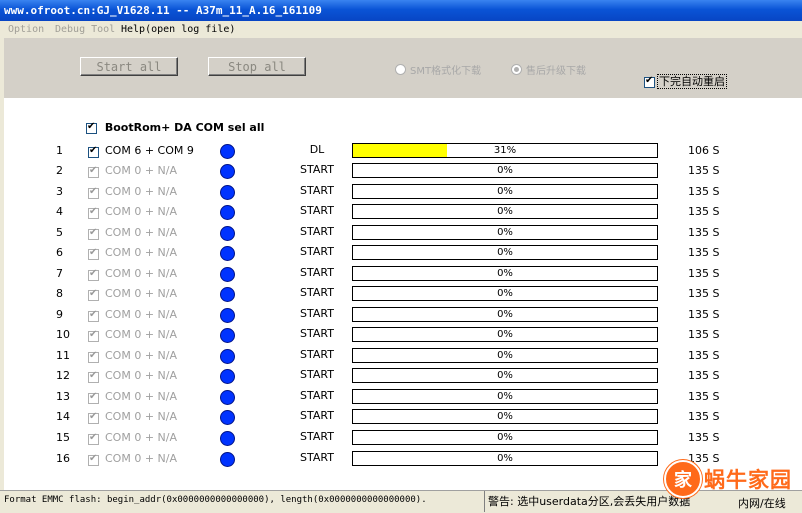  Describe the element at coordinates (257, 66) in the screenshot. I see `stop-all-button: Stop all` at that location.